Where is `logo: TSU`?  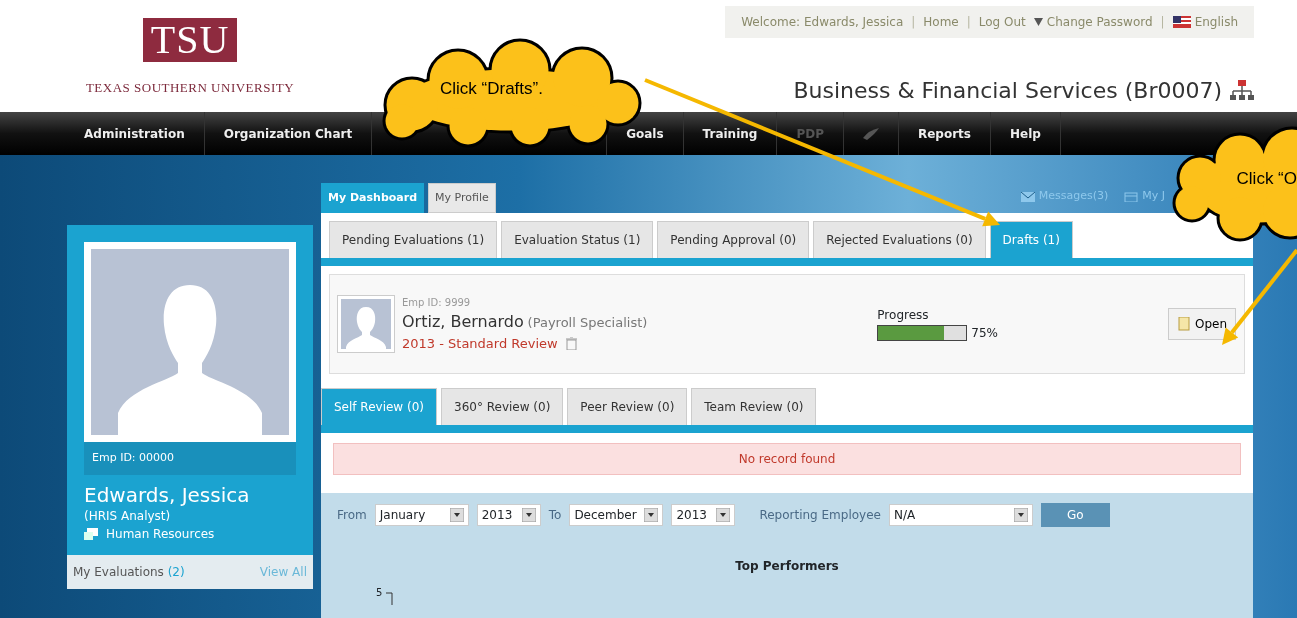 logo: TSU is located at coordinates (190, 40).